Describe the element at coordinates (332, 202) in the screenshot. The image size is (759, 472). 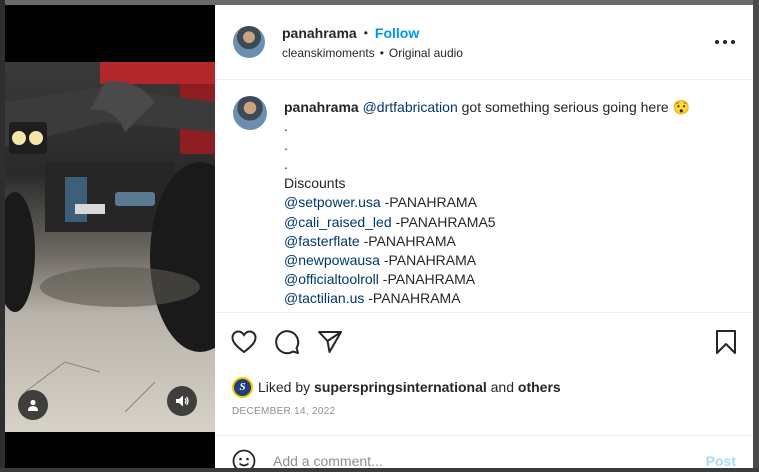
I see `discount-mention: @setpower.usa` at that location.